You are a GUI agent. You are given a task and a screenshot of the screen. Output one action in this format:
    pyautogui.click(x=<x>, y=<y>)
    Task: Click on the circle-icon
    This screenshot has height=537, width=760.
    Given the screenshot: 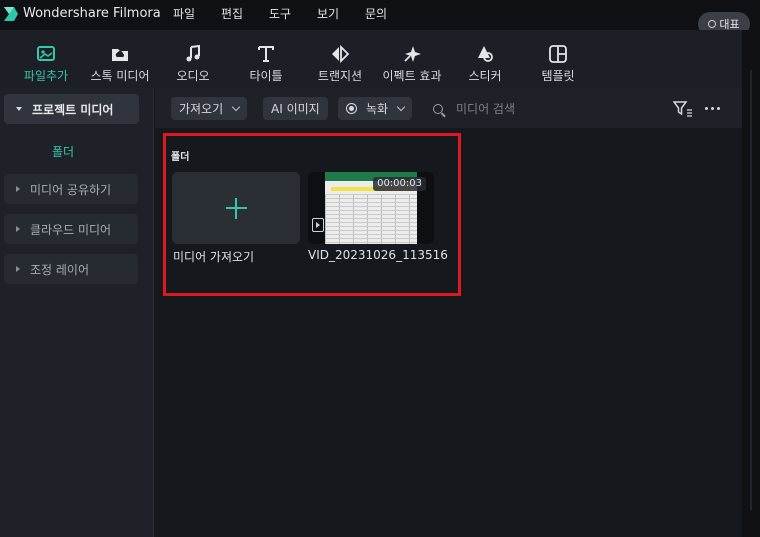 What is the action you would take?
    pyautogui.click(x=712, y=24)
    